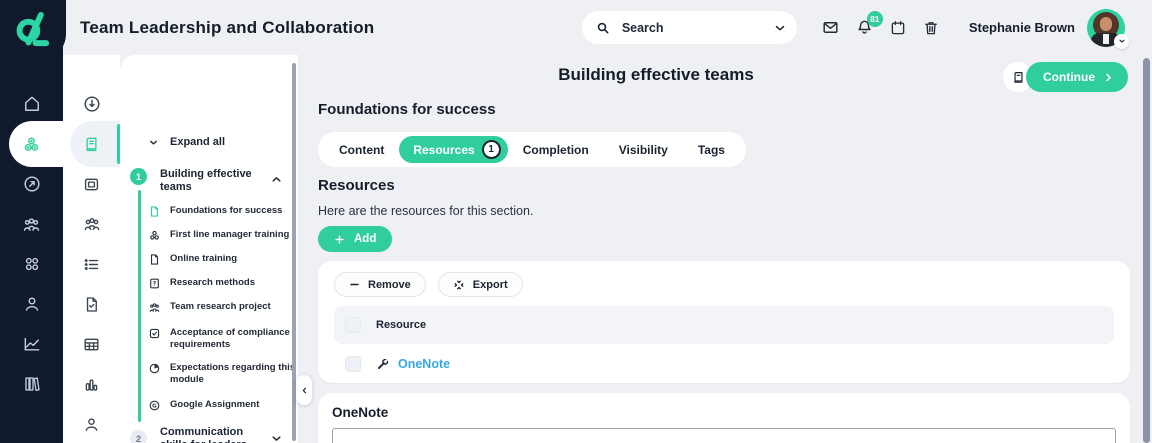 The width and height of the screenshot is (1152, 443). I want to click on bell-icon: 81, so click(869, 24).